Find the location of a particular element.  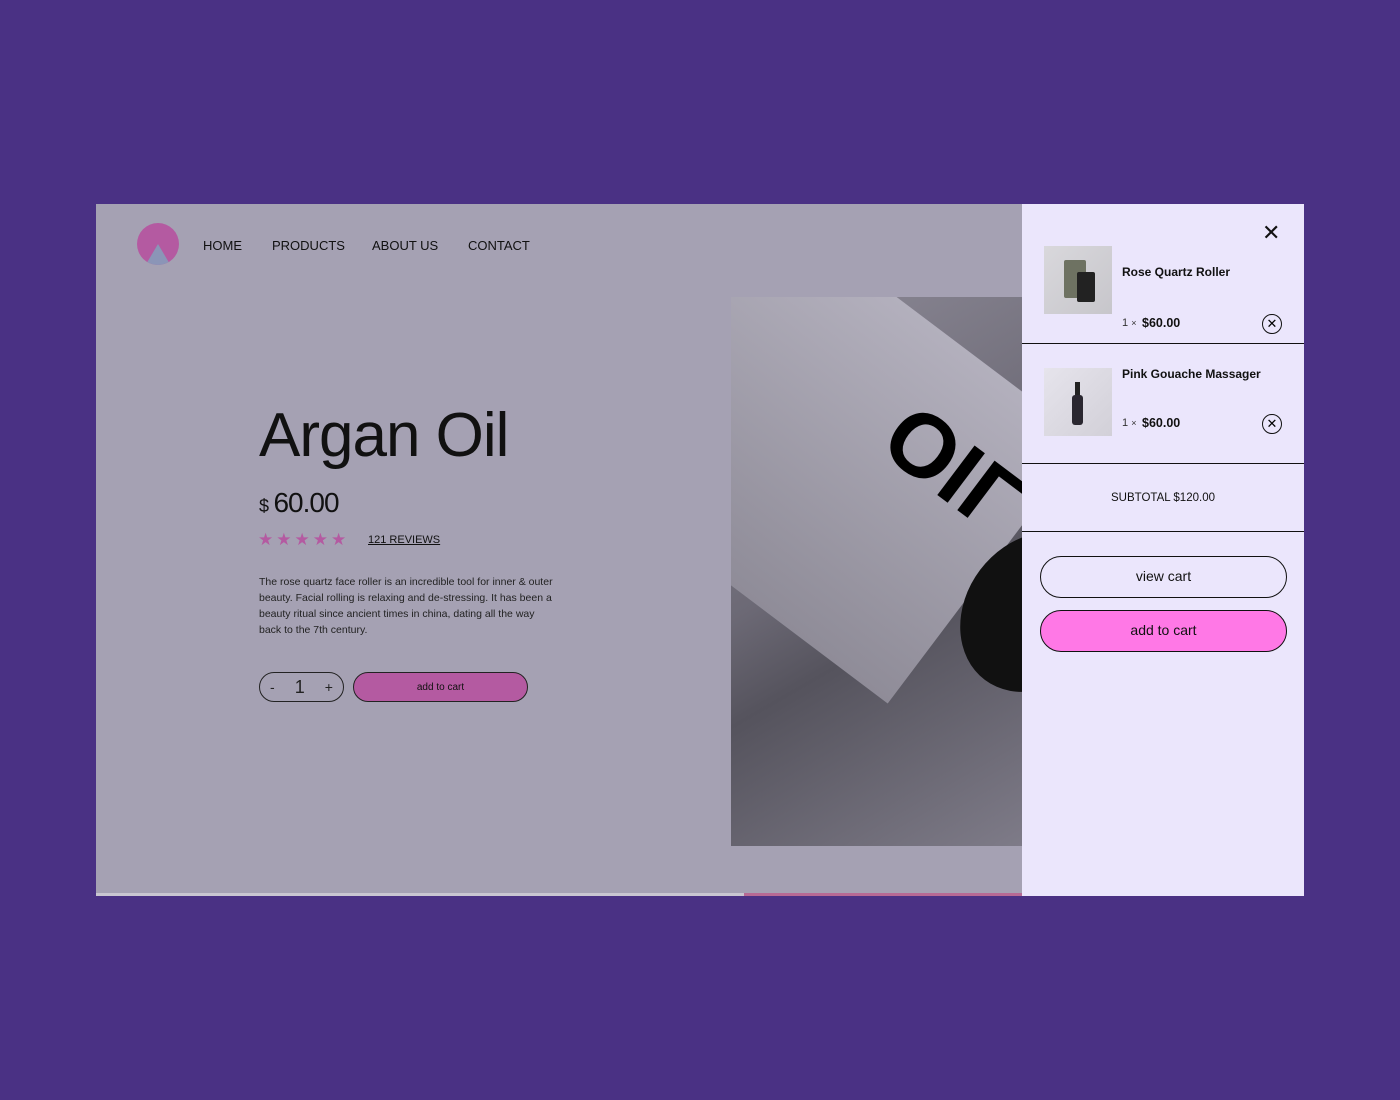

item-name: Rose Quartz Roller is located at coordinates (1176, 272).